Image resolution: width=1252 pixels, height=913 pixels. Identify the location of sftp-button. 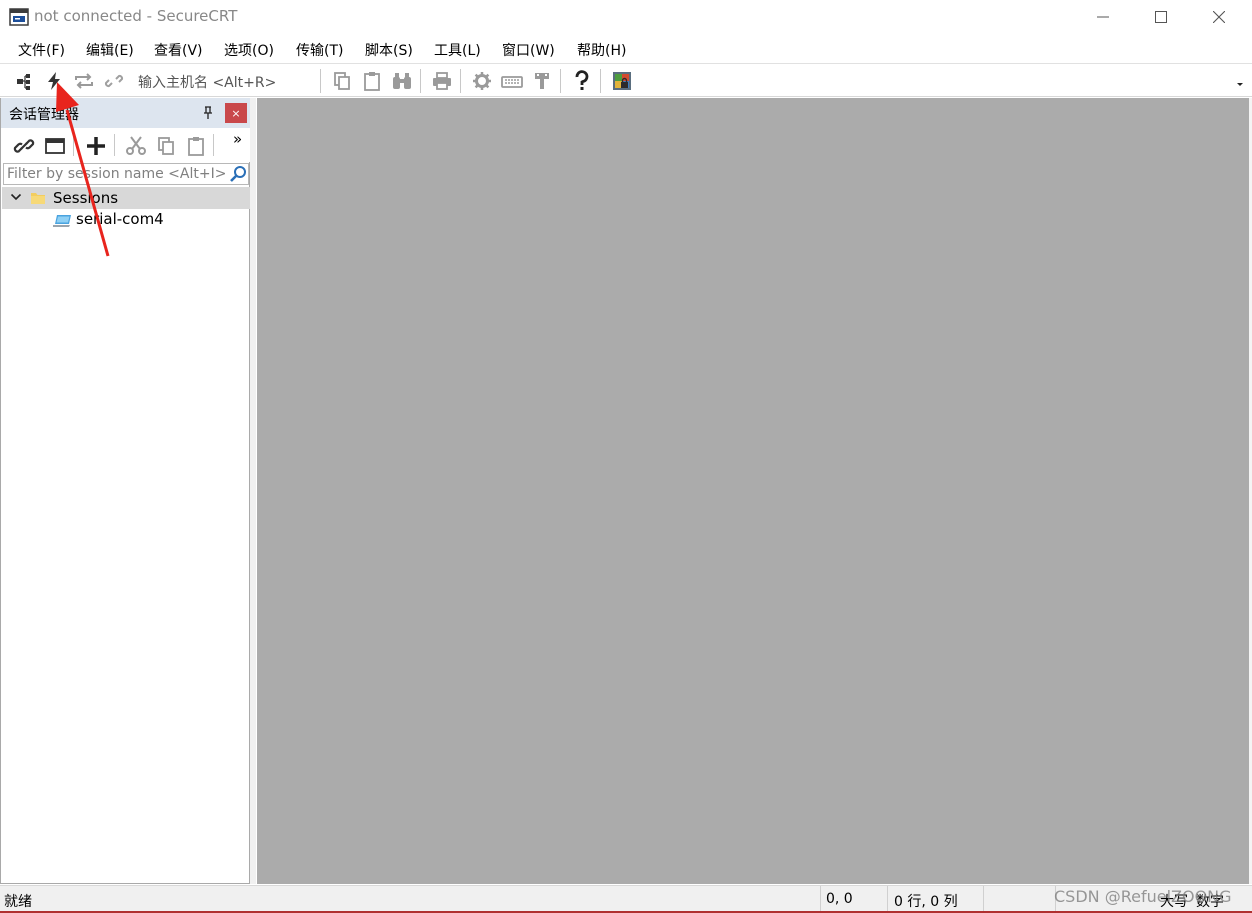
(542, 81).